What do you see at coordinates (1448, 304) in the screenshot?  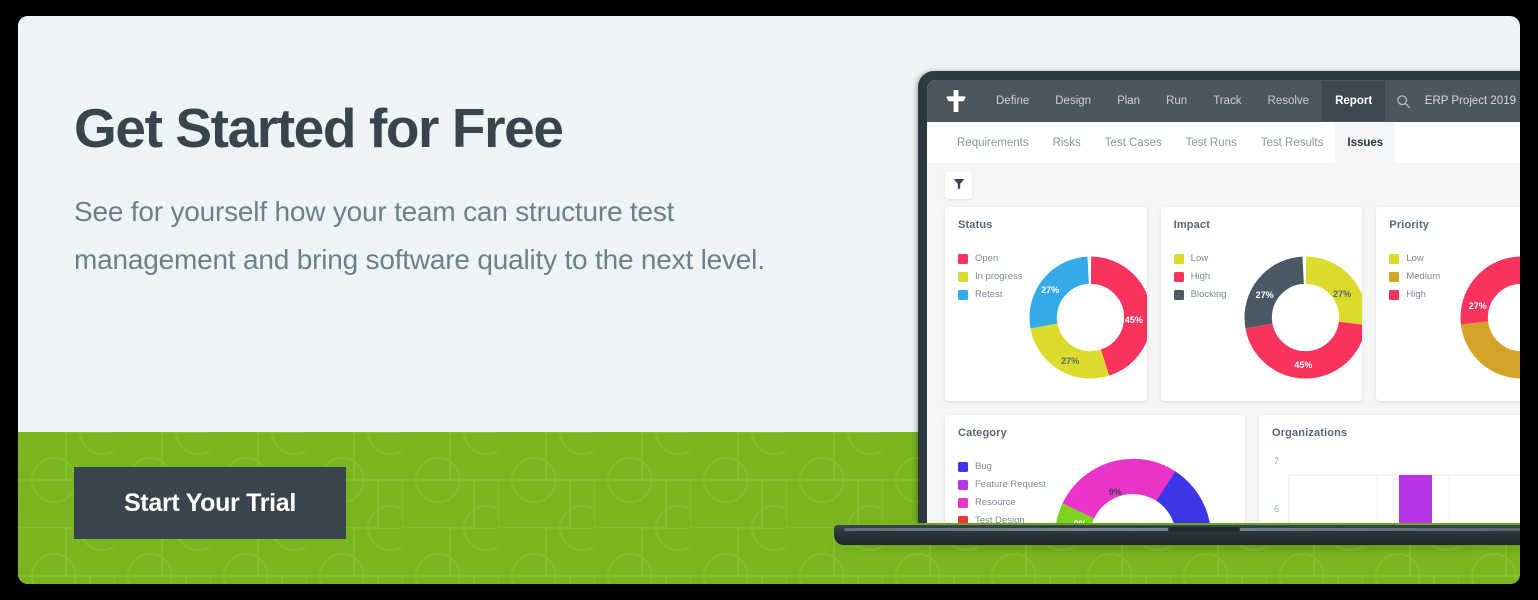 I see `card-priority: Priority Low Medium High 27%` at bounding box center [1448, 304].